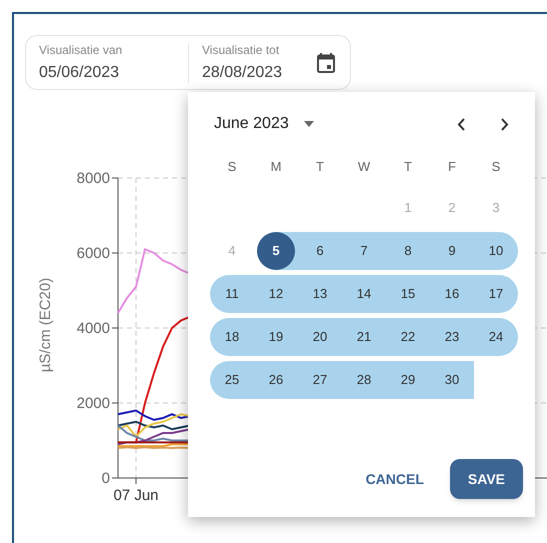 The width and height of the screenshot is (547, 543). I want to click on month-label: June 2023, so click(251, 124).